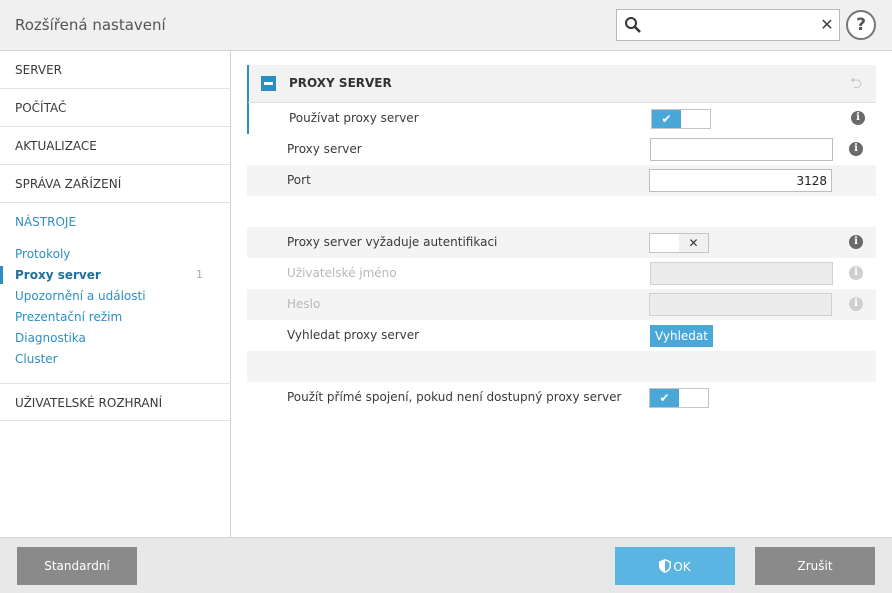  What do you see at coordinates (1, 275) in the screenshot?
I see `active-item-marker` at bounding box center [1, 275].